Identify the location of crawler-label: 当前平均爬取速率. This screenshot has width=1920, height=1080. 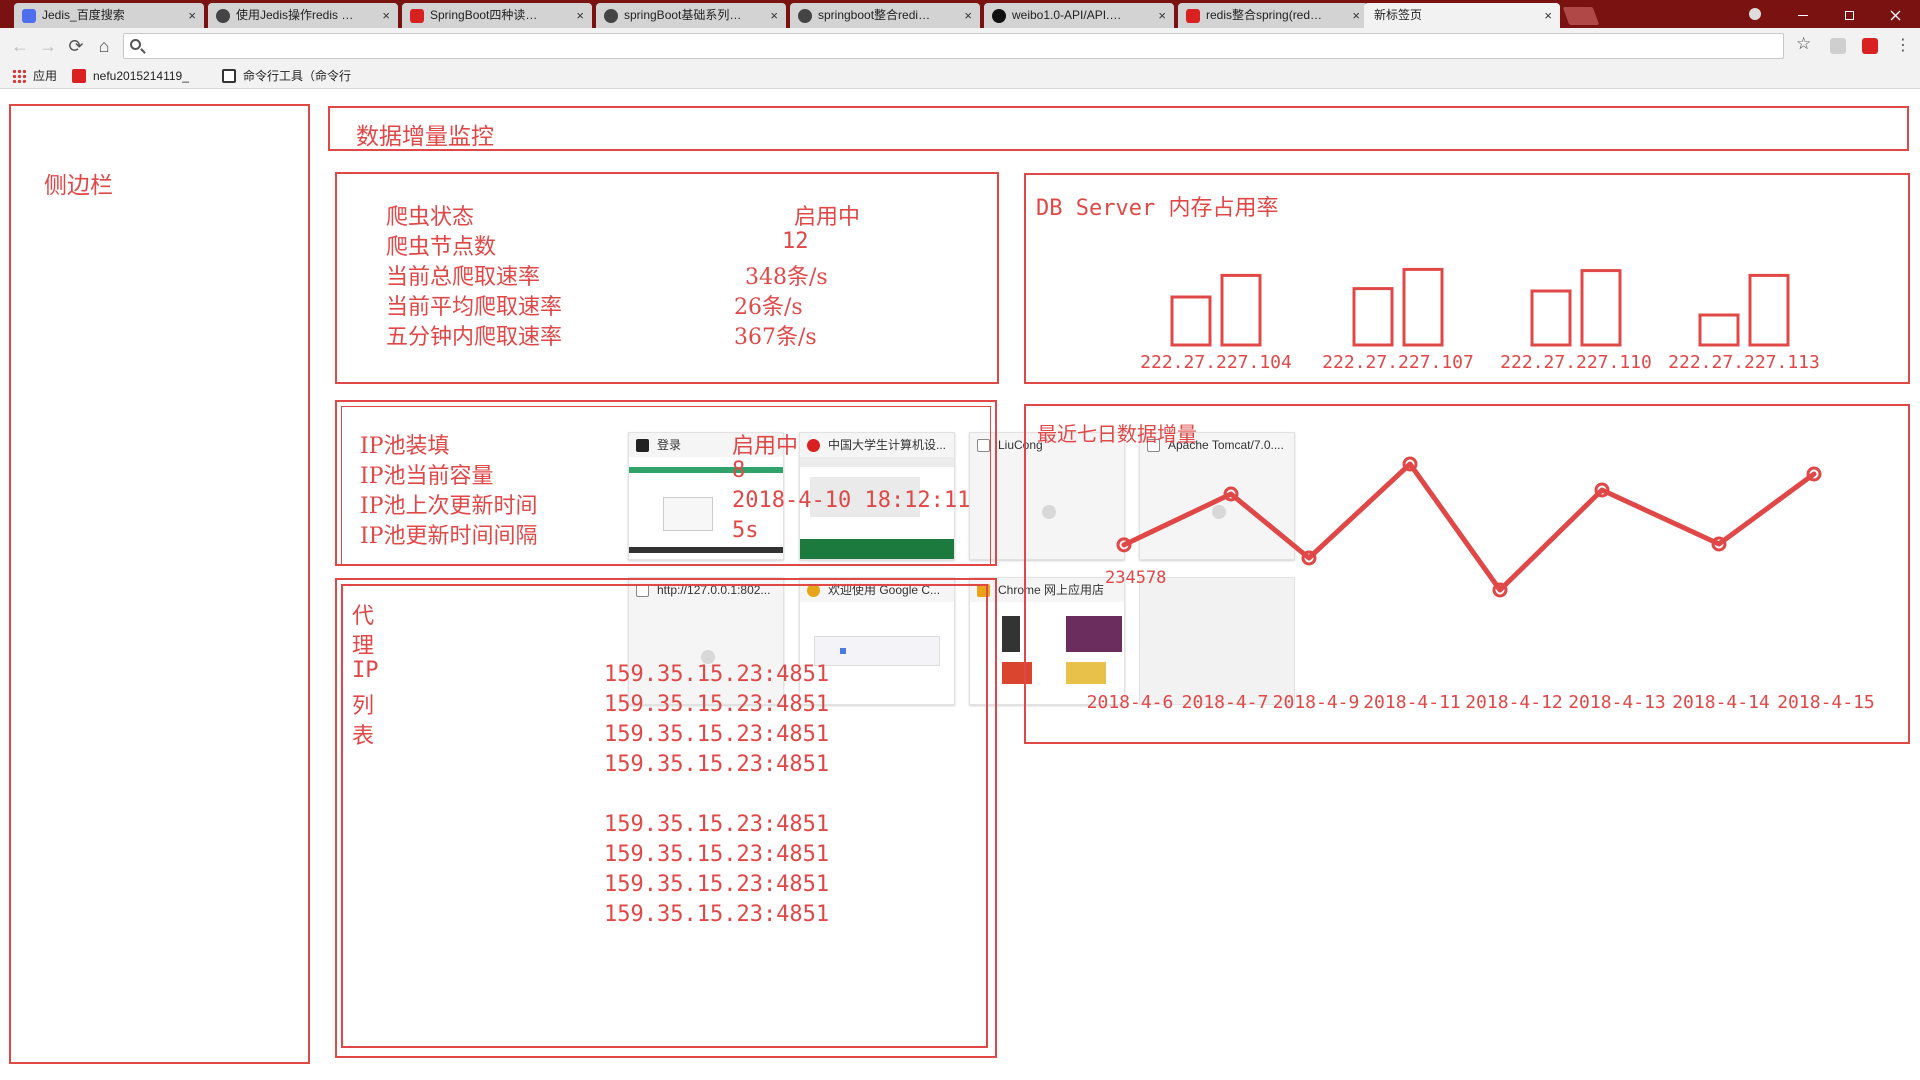
(474, 307).